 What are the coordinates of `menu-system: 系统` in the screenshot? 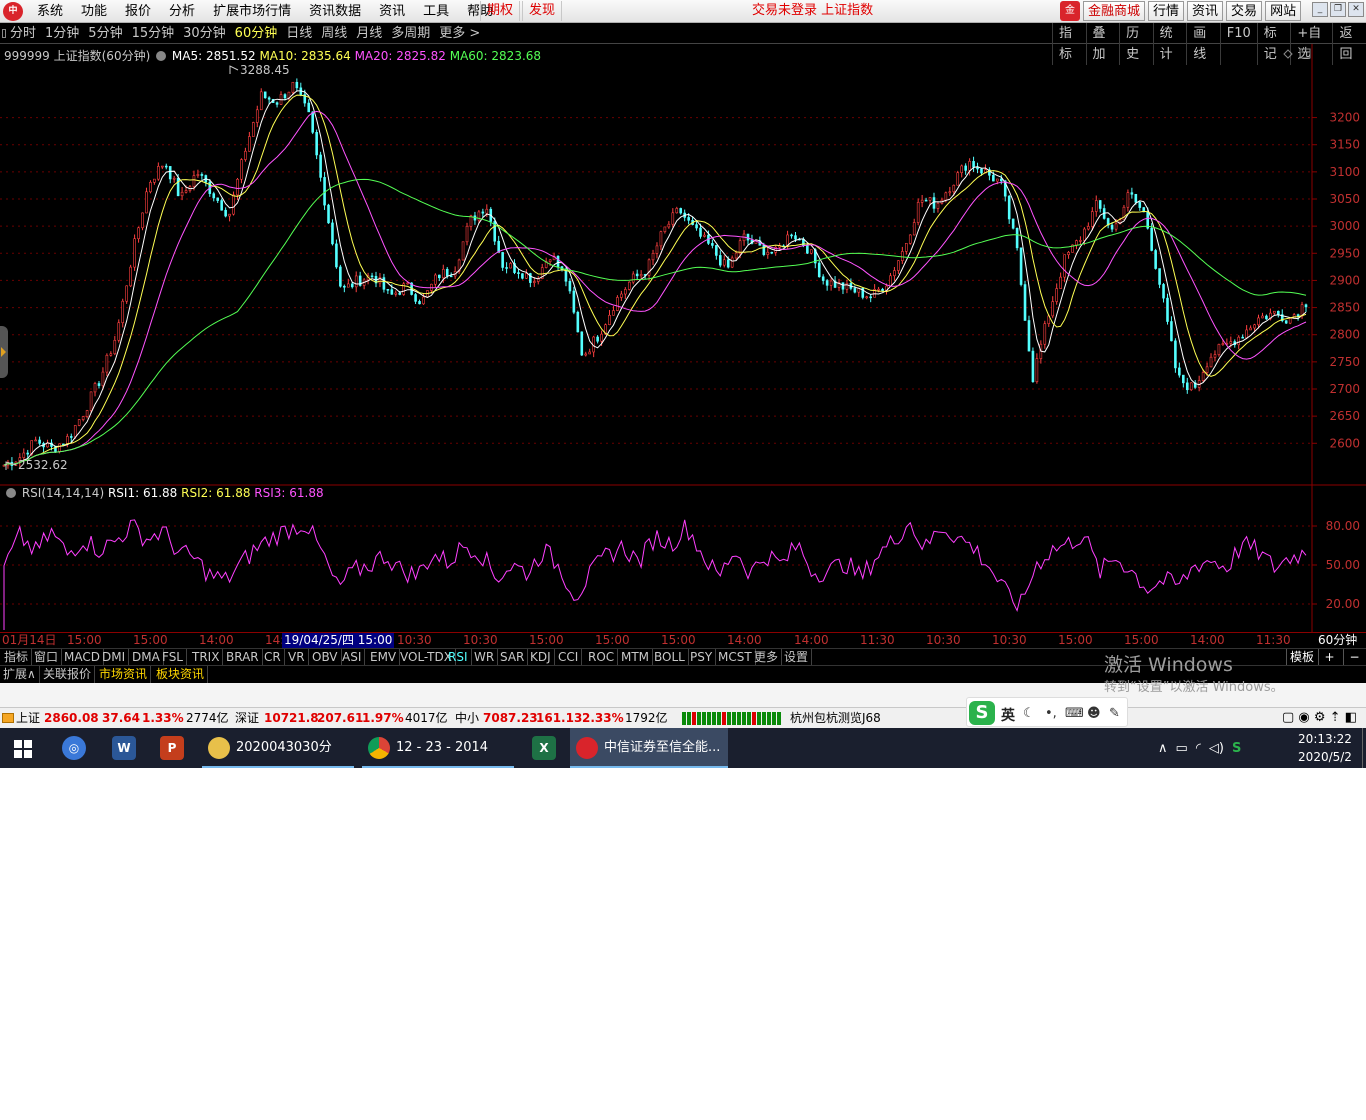 It's located at (50, 11).